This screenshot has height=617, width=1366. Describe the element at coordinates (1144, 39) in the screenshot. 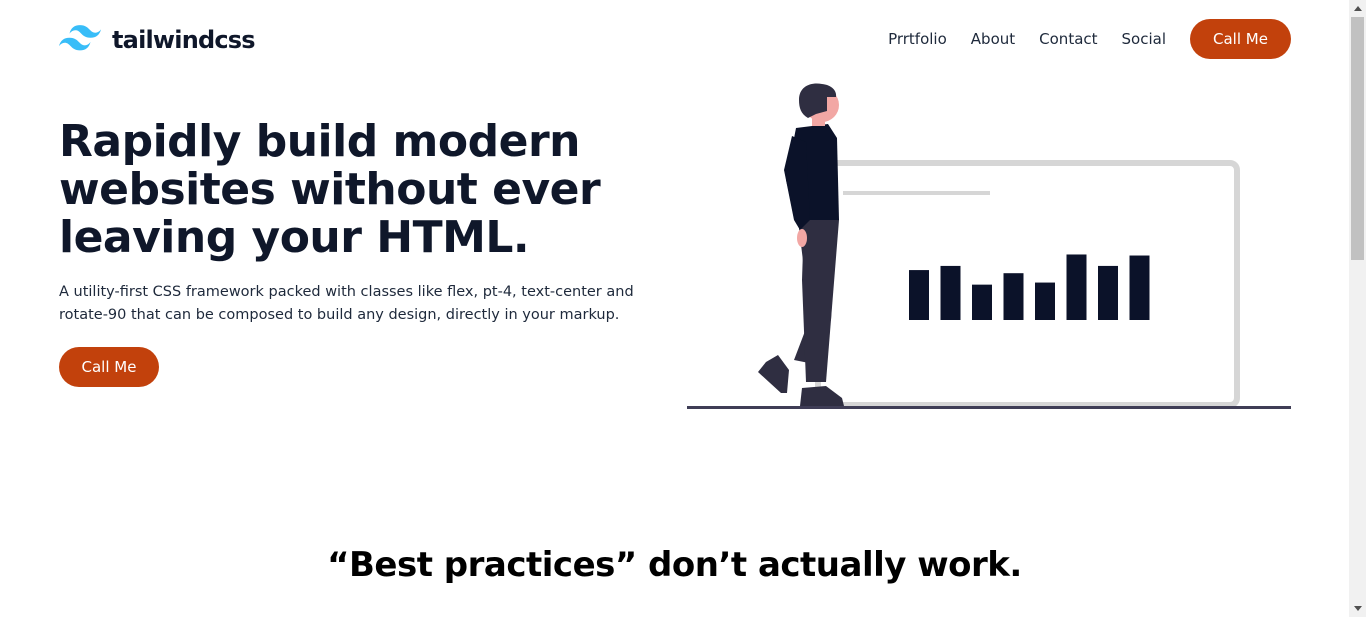

I see `nav-link-social: Social` at that location.